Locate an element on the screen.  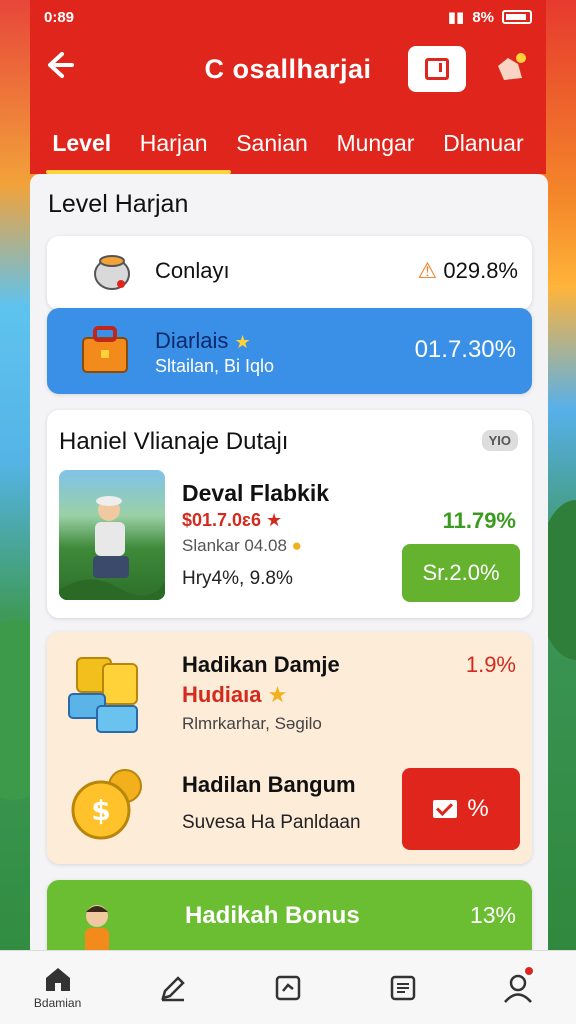
edit-icon is located at coordinates (172, 988).